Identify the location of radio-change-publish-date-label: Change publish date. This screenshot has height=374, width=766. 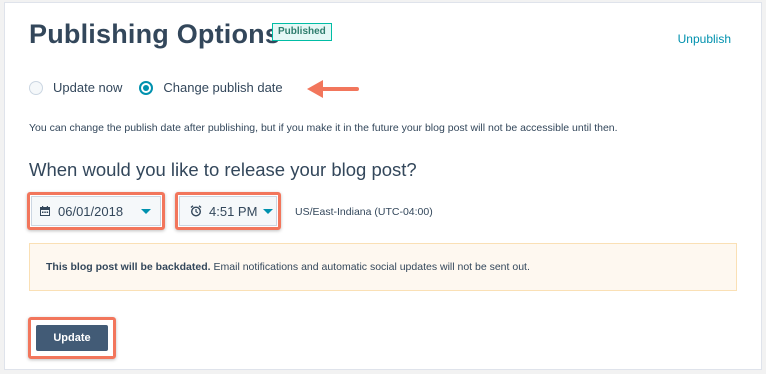
(222, 87).